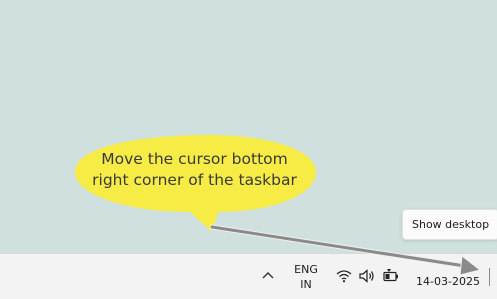 The image size is (497, 299). I want to click on callout-line-2: right corner of the taskbar, so click(194, 180).